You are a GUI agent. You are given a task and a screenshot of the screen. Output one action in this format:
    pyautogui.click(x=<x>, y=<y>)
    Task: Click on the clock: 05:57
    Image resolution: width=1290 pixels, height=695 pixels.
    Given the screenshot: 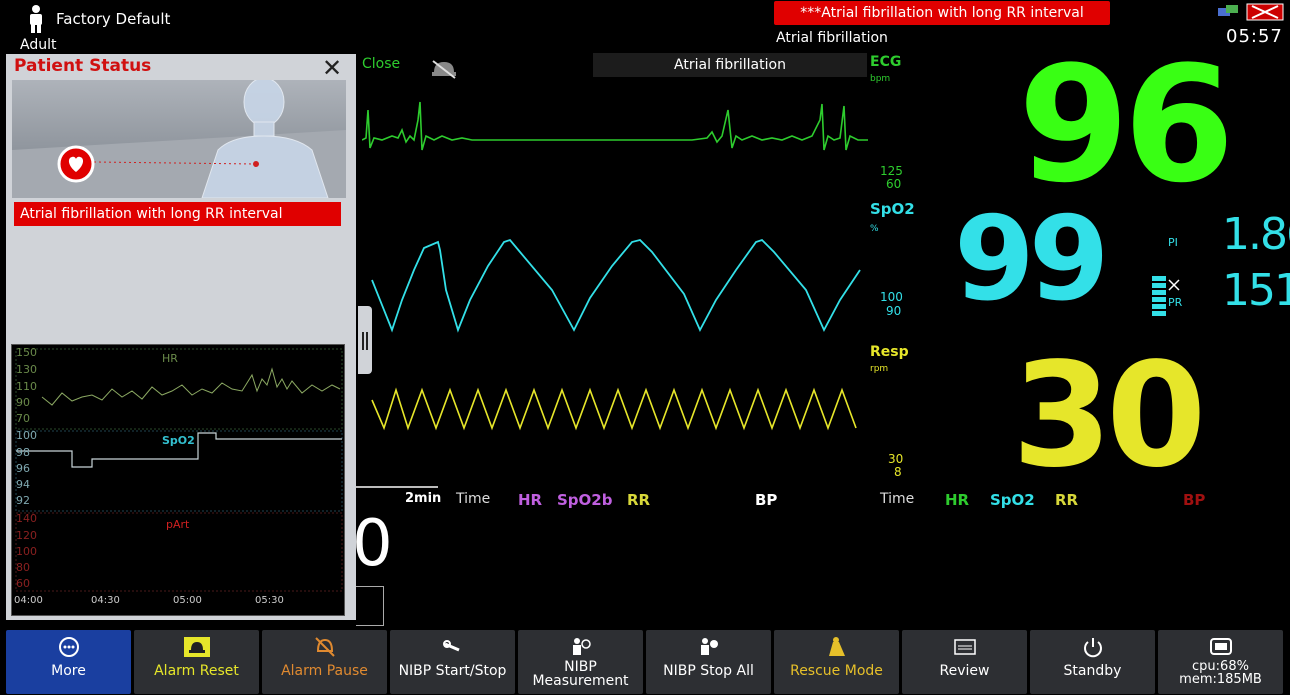 What is the action you would take?
    pyautogui.click(x=1254, y=36)
    